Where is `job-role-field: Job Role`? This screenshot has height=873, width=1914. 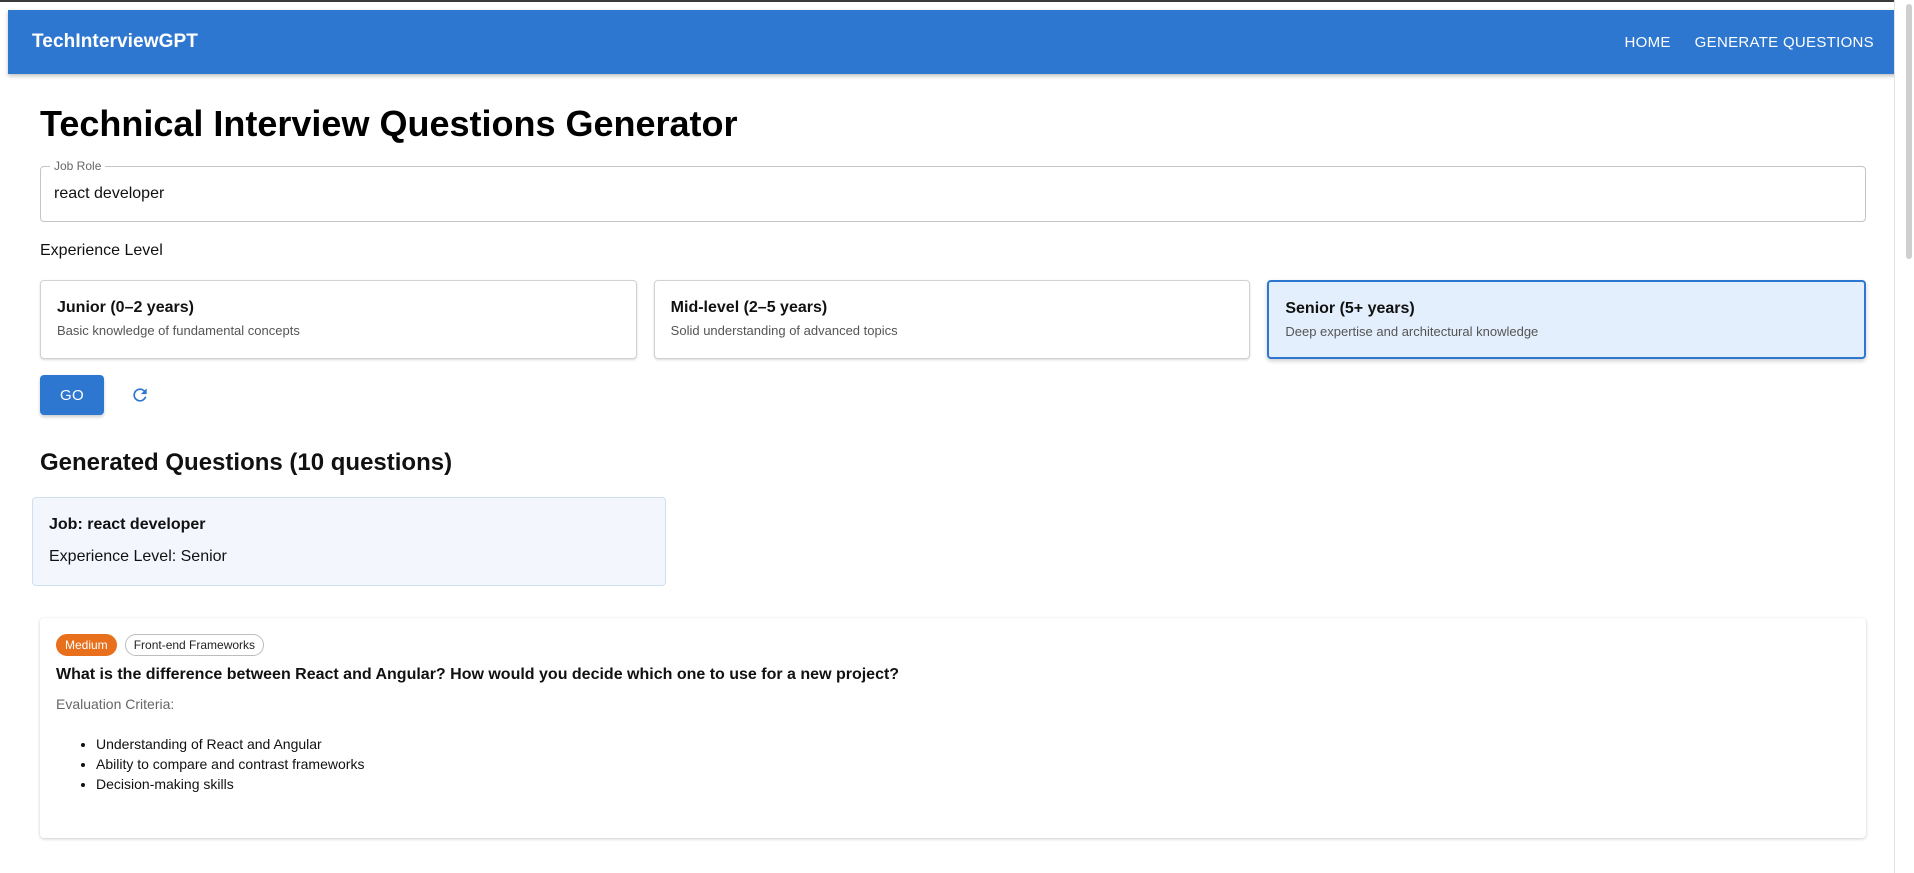 job-role-field: Job Role is located at coordinates (953, 190).